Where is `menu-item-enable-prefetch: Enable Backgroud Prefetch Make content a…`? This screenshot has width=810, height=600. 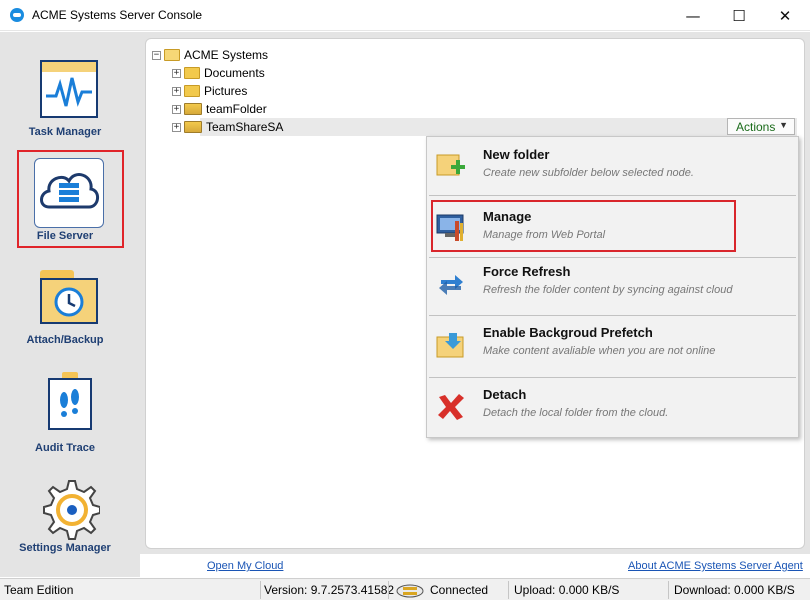 menu-item-enable-prefetch: Enable Backgroud Prefetch Make content a… is located at coordinates (612, 351).